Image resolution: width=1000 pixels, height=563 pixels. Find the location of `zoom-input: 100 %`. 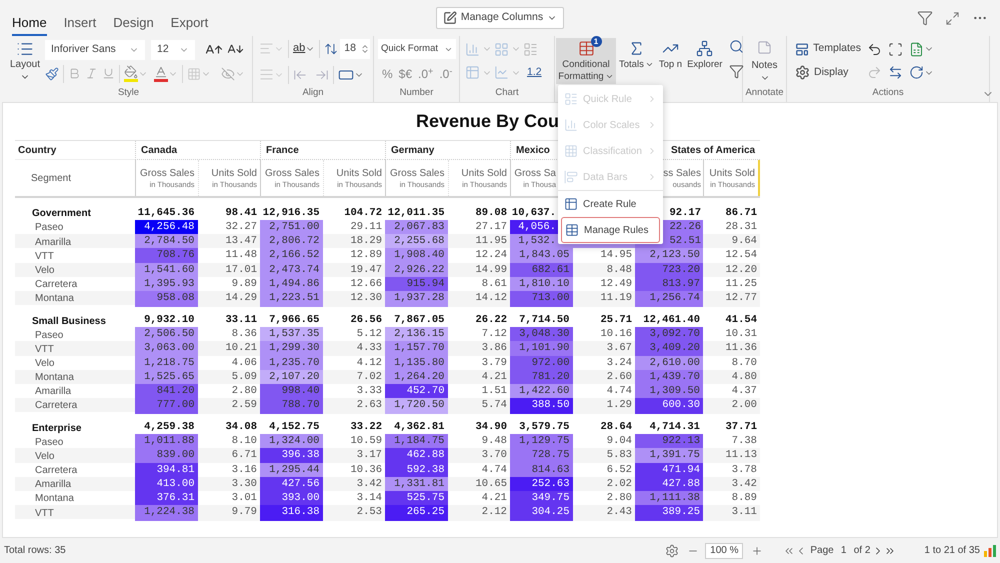

zoom-input: 100 % is located at coordinates (724, 550).